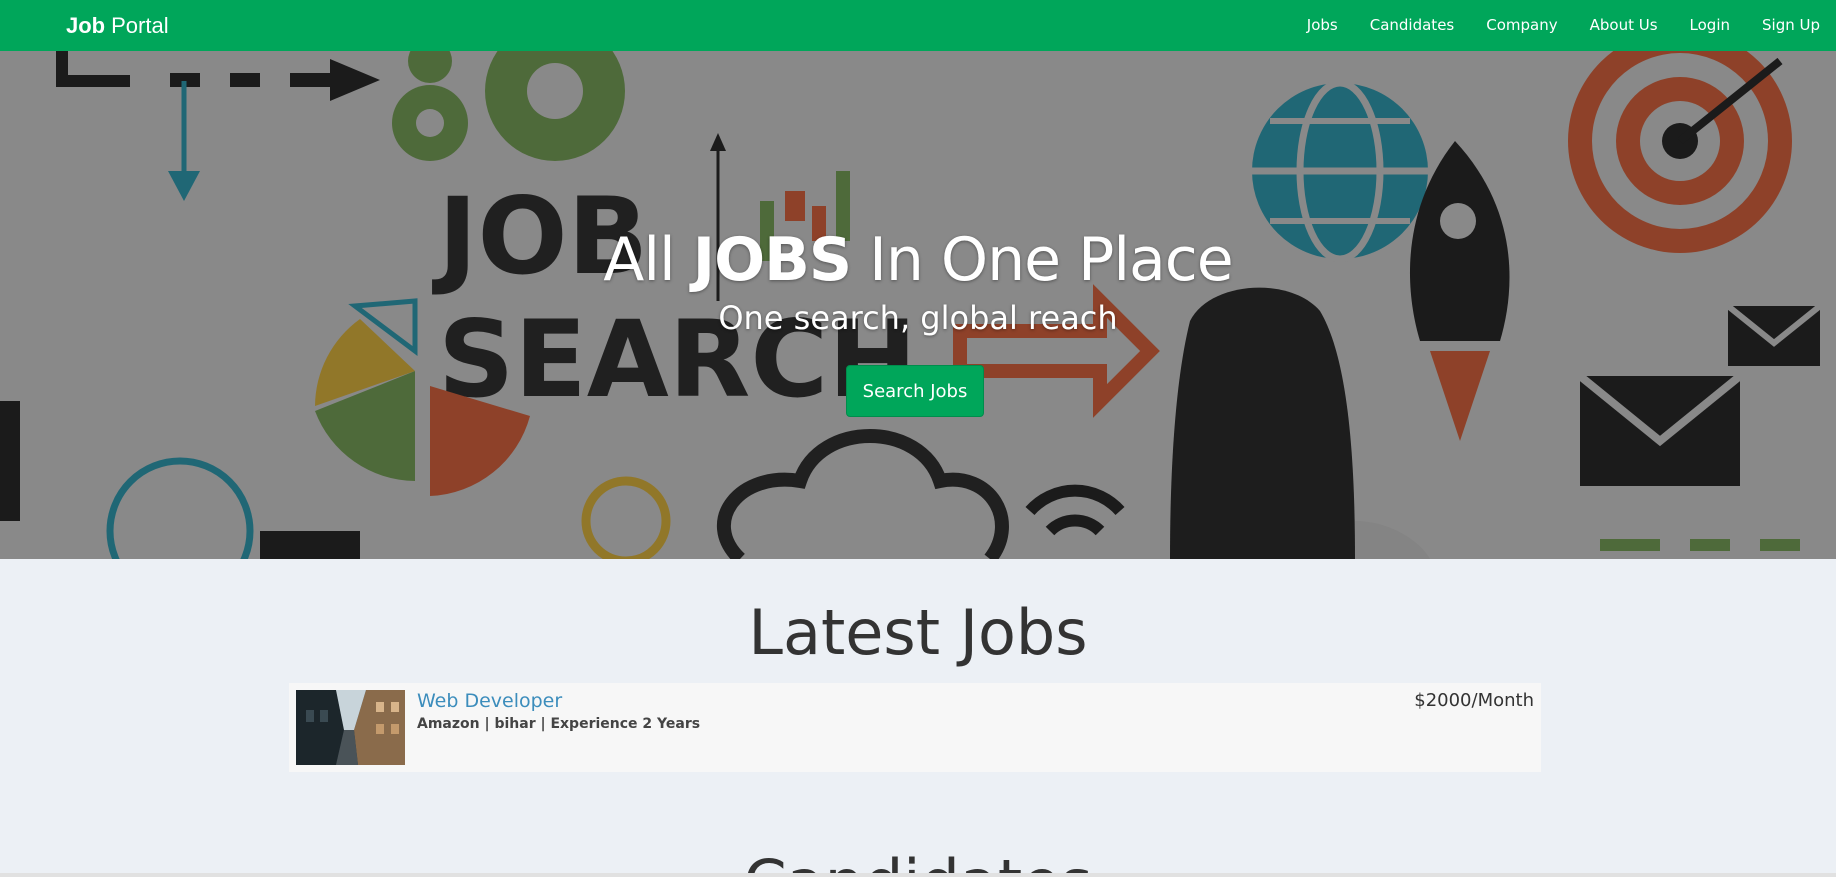 Image resolution: width=1836 pixels, height=877 pixels. What do you see at coordinates (1787, 25) in the screenshot?
I see `nav-link-sign-up: Sign Up` at bounding box center [1787, 25].